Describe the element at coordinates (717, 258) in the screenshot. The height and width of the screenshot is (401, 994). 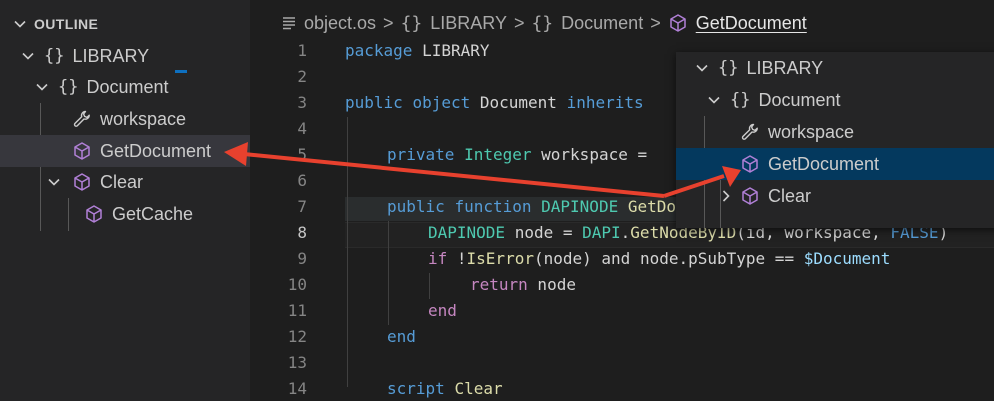
I see `code-token: node.pSubType ==` at that location.